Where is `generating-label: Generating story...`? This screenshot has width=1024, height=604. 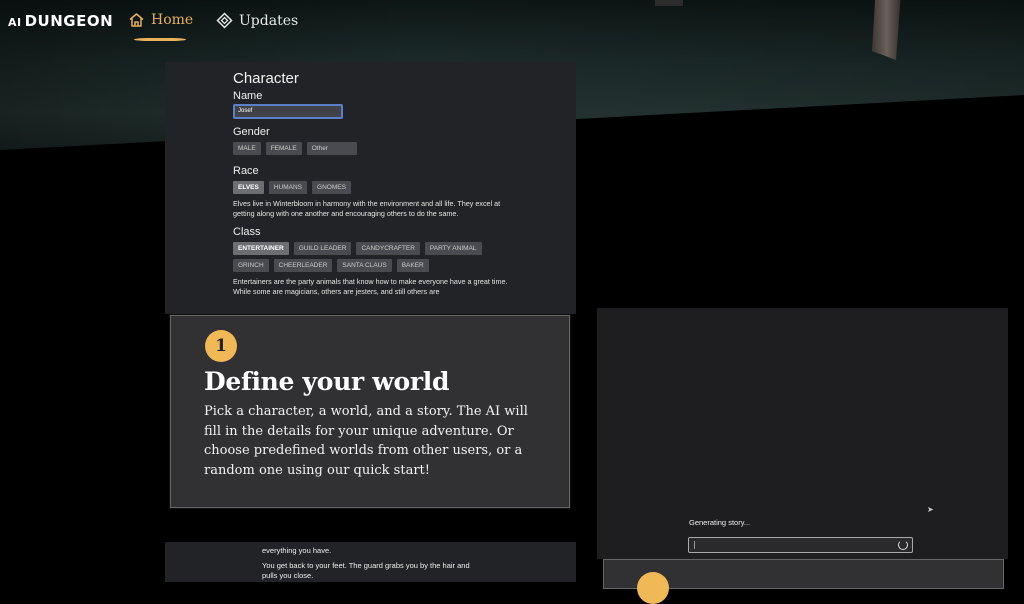 generating-label: Generating story... is located at coordinates (720, 522).